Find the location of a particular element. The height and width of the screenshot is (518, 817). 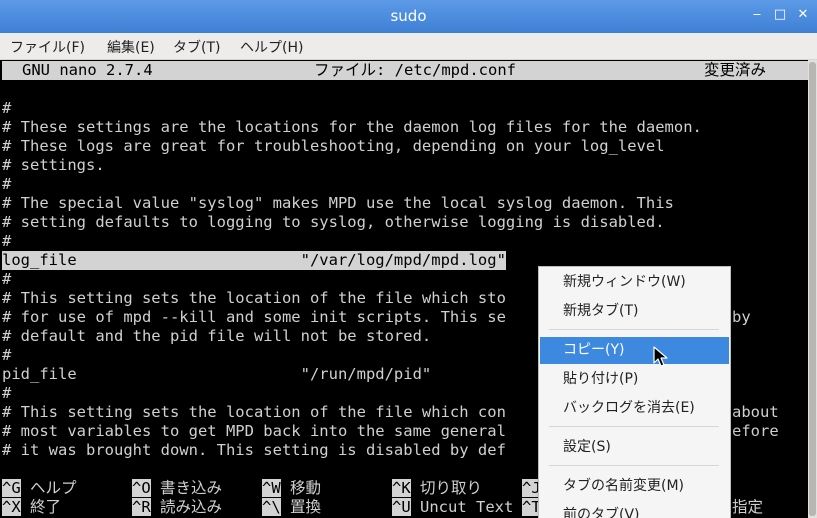

editor-line-fragment: about is located at coordinates (755, 412).